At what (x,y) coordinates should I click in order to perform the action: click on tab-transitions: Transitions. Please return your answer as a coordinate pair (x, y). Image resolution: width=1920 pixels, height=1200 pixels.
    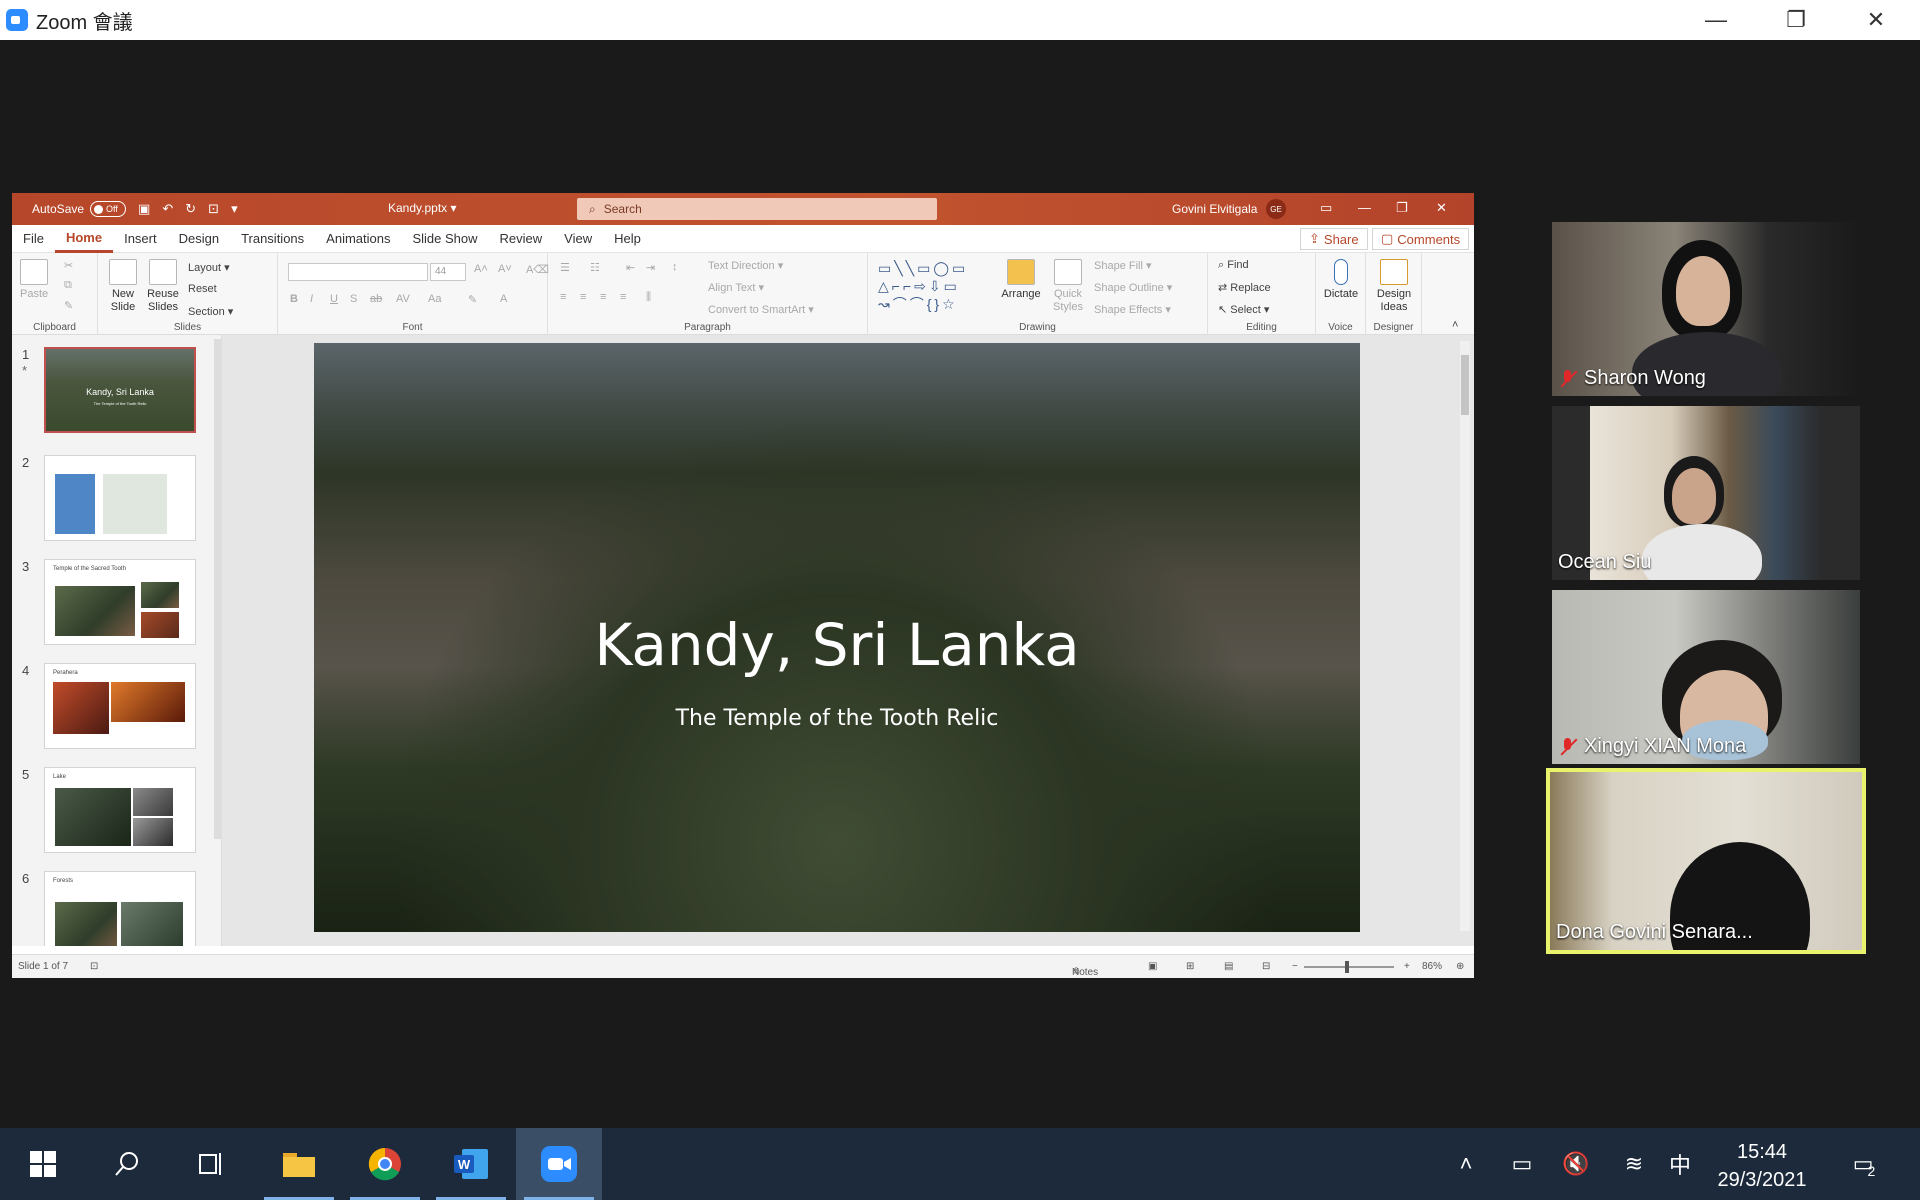
    Looking at the image, I should click on (272, 239).